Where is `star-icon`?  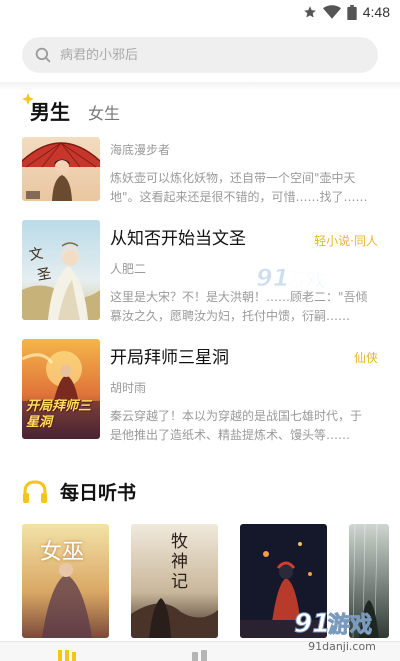 star-icon is located at coordinates (309, 12).